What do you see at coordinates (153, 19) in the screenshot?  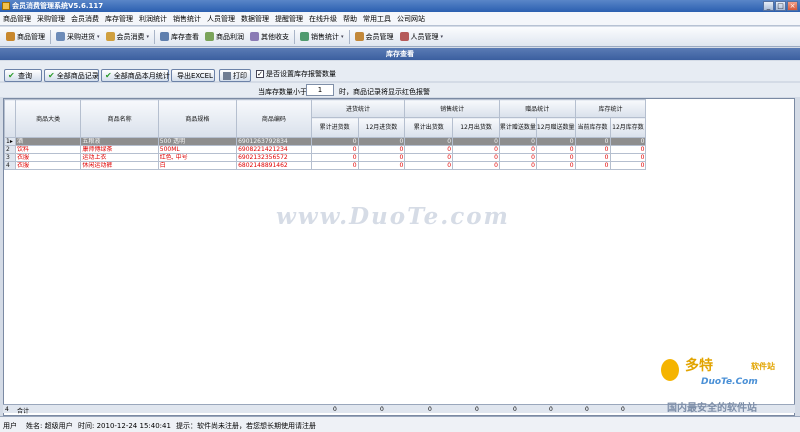 I see `menu-item: 利润统计` at bounding box center [153, 19].